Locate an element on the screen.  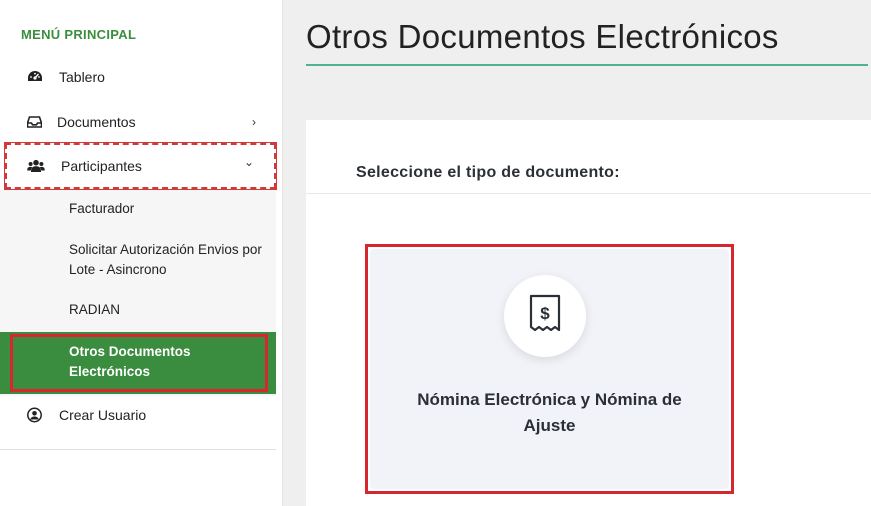
sidebar-item-label: Participantes is located at coordinates (101, 166).